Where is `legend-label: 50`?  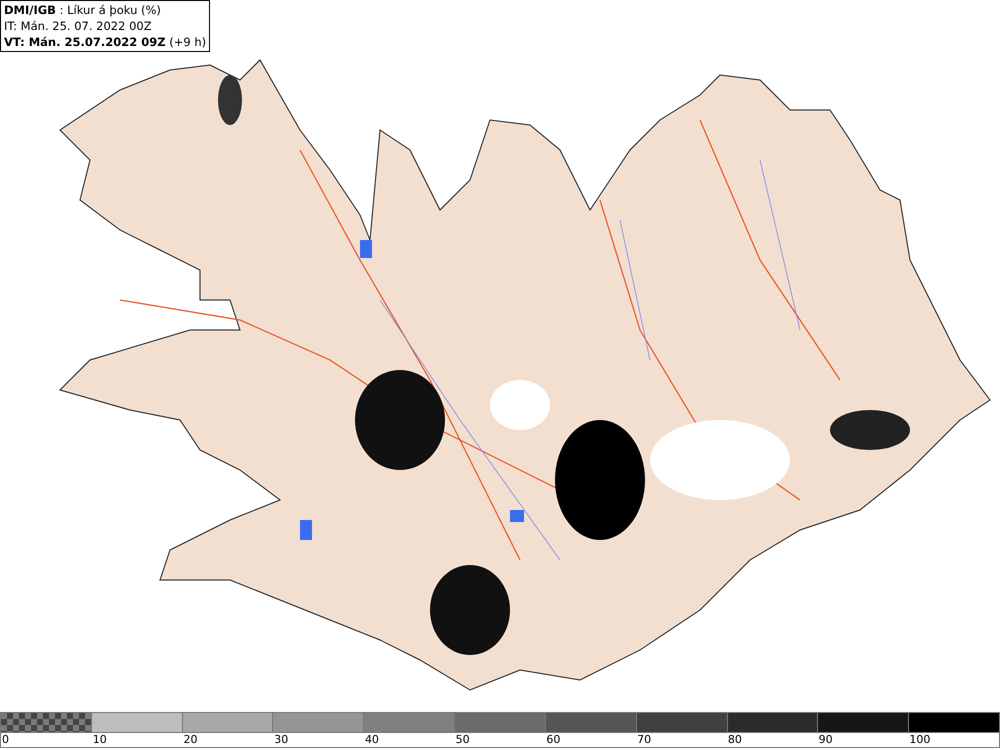
legend-label: 50 is located at coordinates (463, 739).